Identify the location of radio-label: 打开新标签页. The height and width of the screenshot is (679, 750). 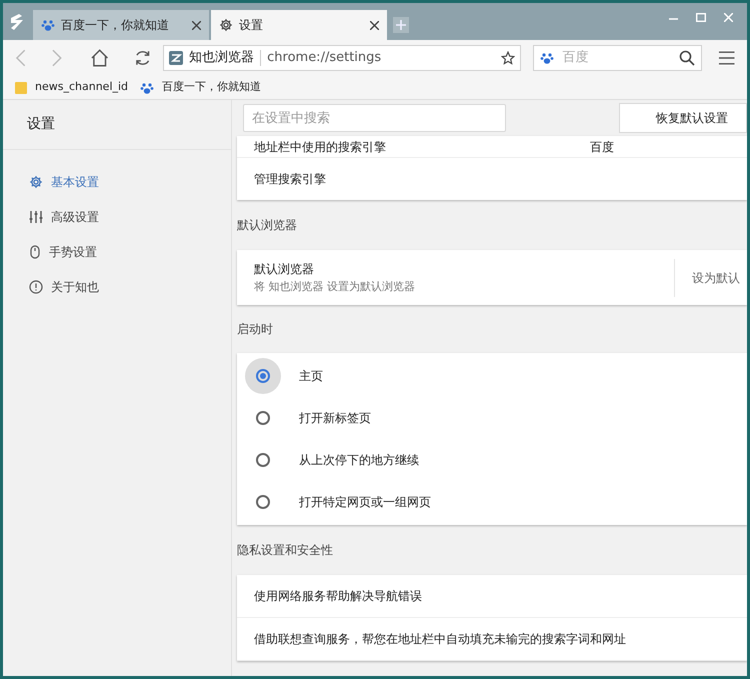
(335, 418).